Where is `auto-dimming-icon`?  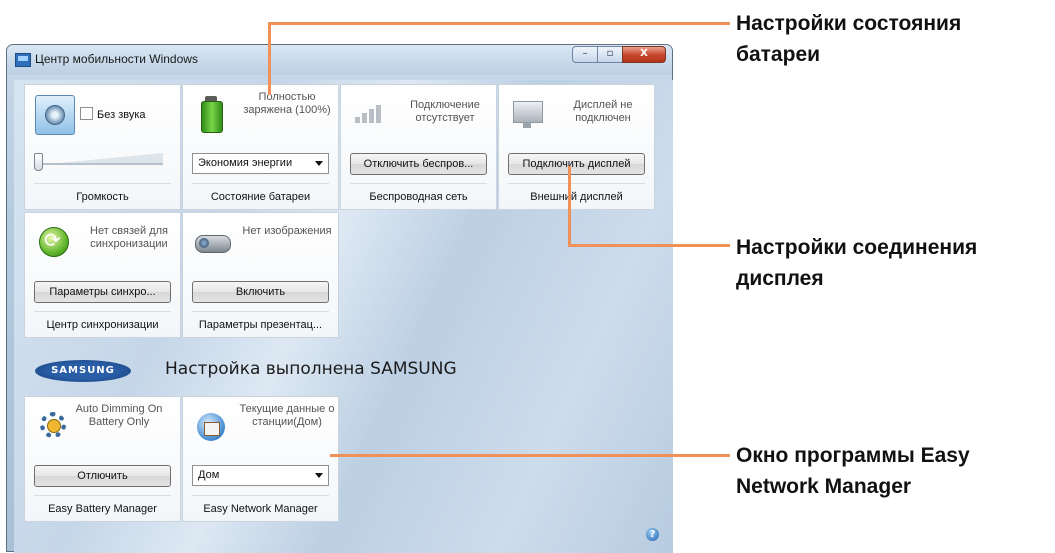 auto-dimming-icon is located at coordinates (54, 426).